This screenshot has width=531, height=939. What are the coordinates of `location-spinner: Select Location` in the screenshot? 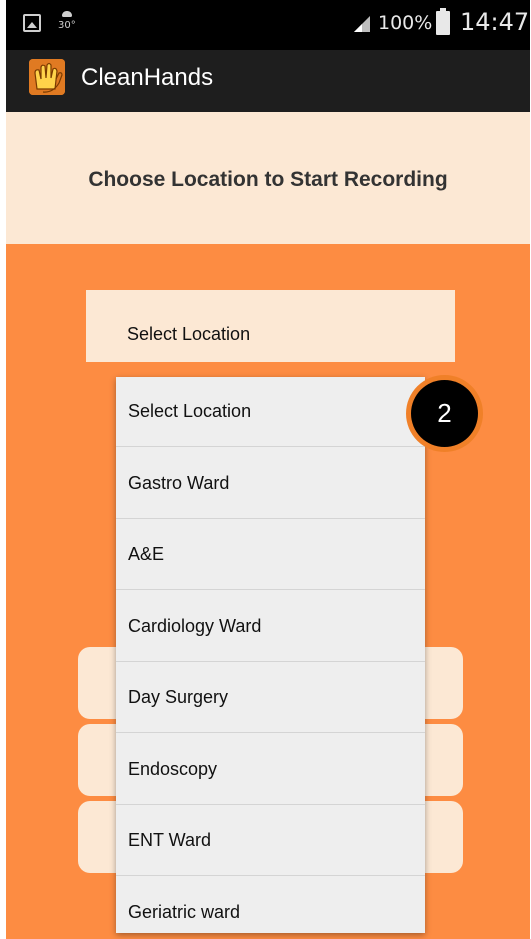 It's located at (270, 326).